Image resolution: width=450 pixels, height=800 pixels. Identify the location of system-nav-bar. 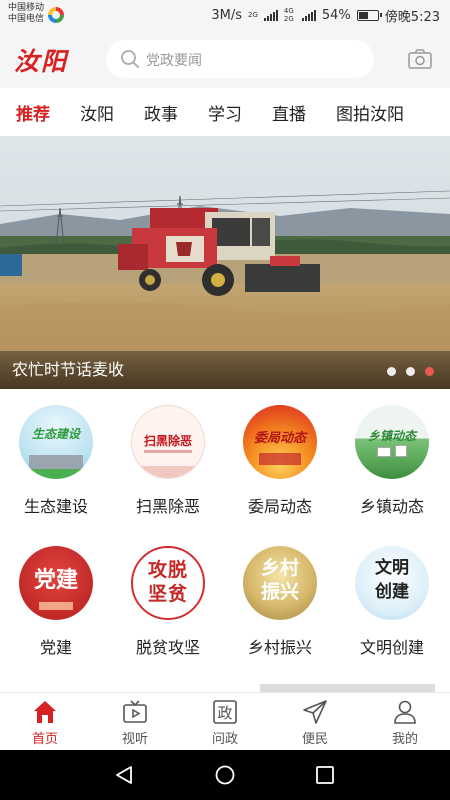
(225, 775).